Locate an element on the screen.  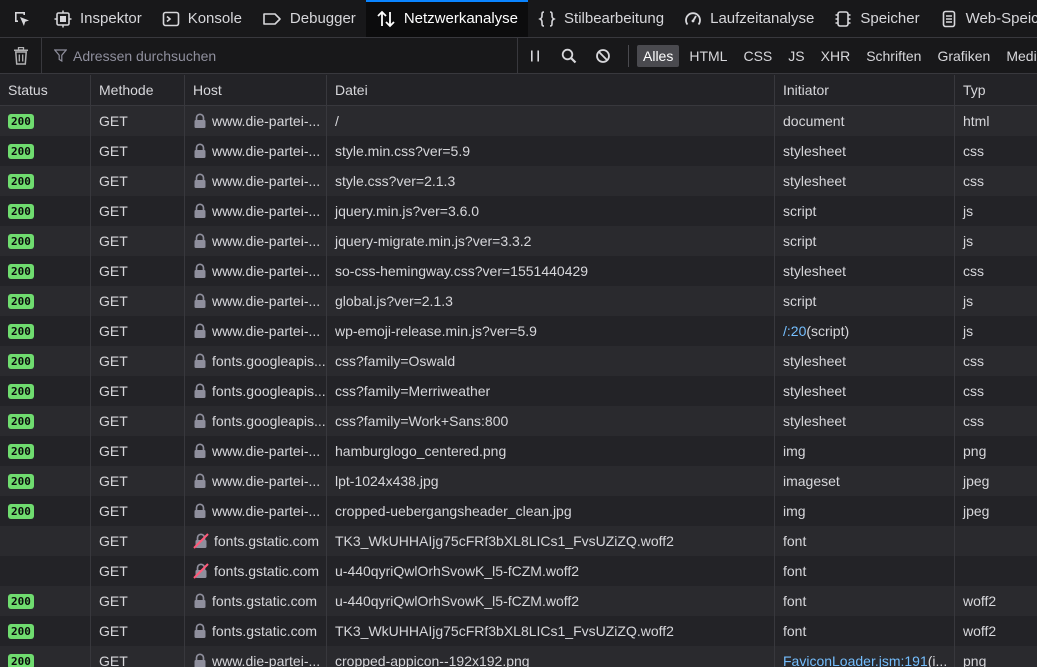
tab-web-speich: Web-Speich is located at coordinates (983, 18).